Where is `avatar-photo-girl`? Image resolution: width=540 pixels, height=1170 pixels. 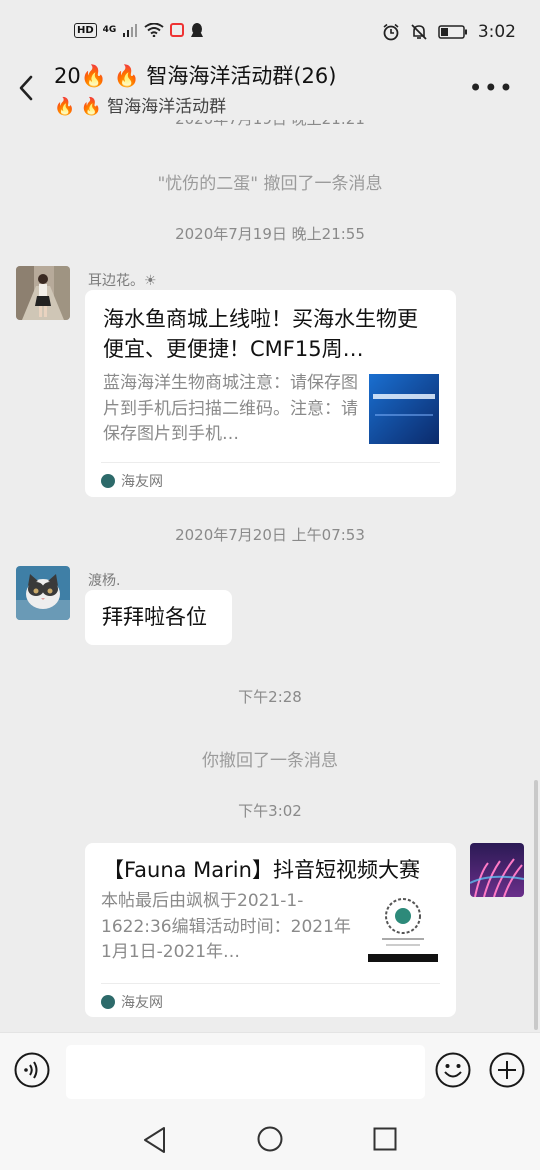 avatar-photo-girl is located at coordinates (43, 293).